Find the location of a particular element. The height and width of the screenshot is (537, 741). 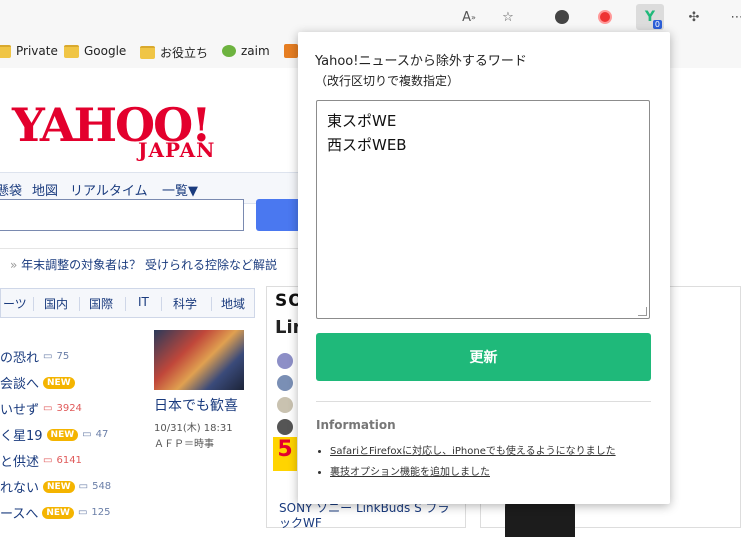

info-item: SafariとFirefoxに対応し、iPhoneでも使えるようになりました is located at coordinates (490, 449).